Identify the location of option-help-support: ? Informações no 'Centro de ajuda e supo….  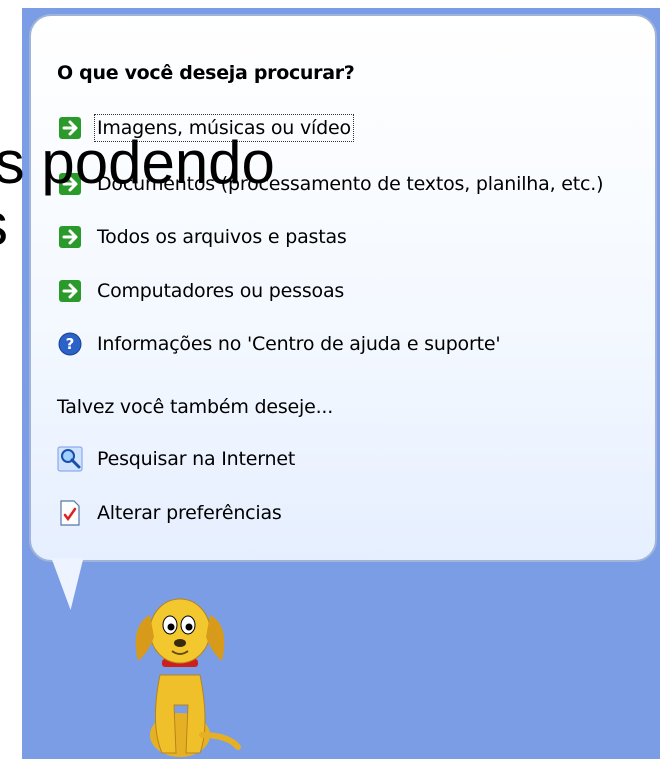
(279, 344).